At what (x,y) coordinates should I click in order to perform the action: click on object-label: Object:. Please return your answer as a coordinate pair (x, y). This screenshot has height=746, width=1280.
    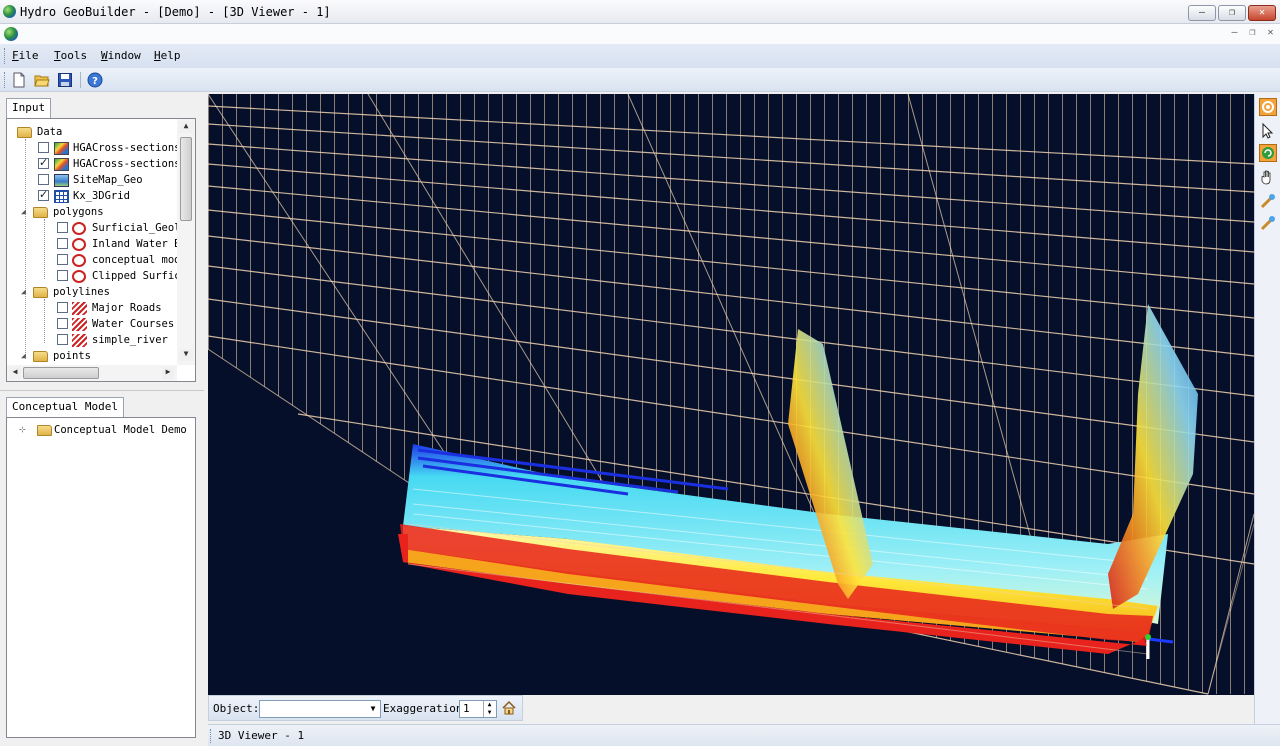
    Looking at the image, I should click on (236, 708).